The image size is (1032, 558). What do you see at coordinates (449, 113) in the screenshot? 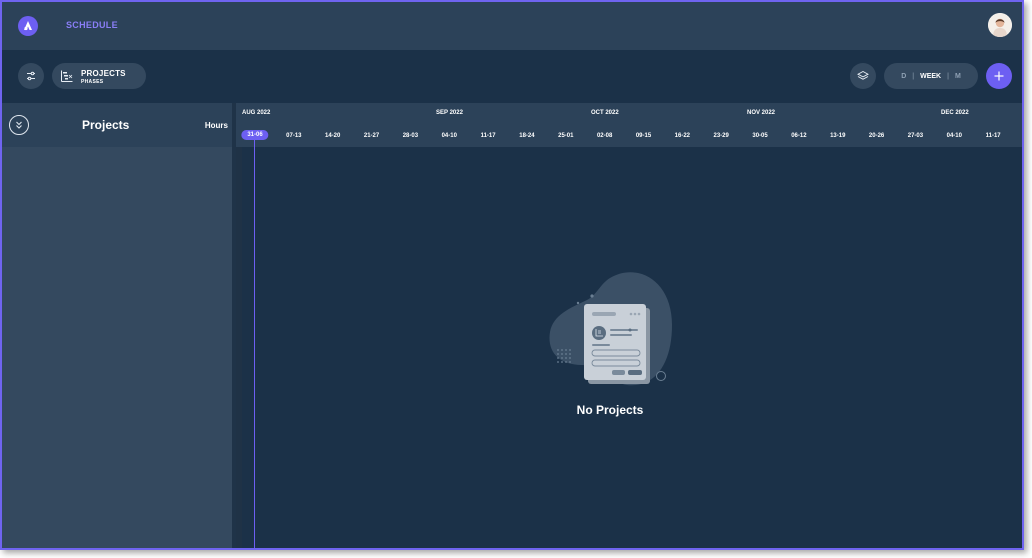
I see `timeline-month-label: SEP 2022` at bounding box center [449, 113].